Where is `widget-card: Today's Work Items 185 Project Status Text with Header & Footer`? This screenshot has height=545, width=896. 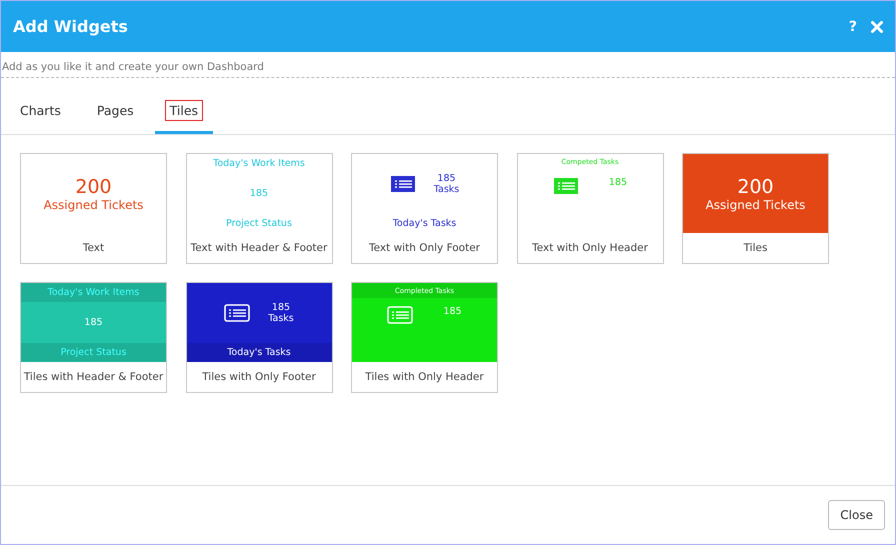 widget-card: Today's Work Items 185 Project Status Text with Header & Footer is located at coordinates (259, 208).